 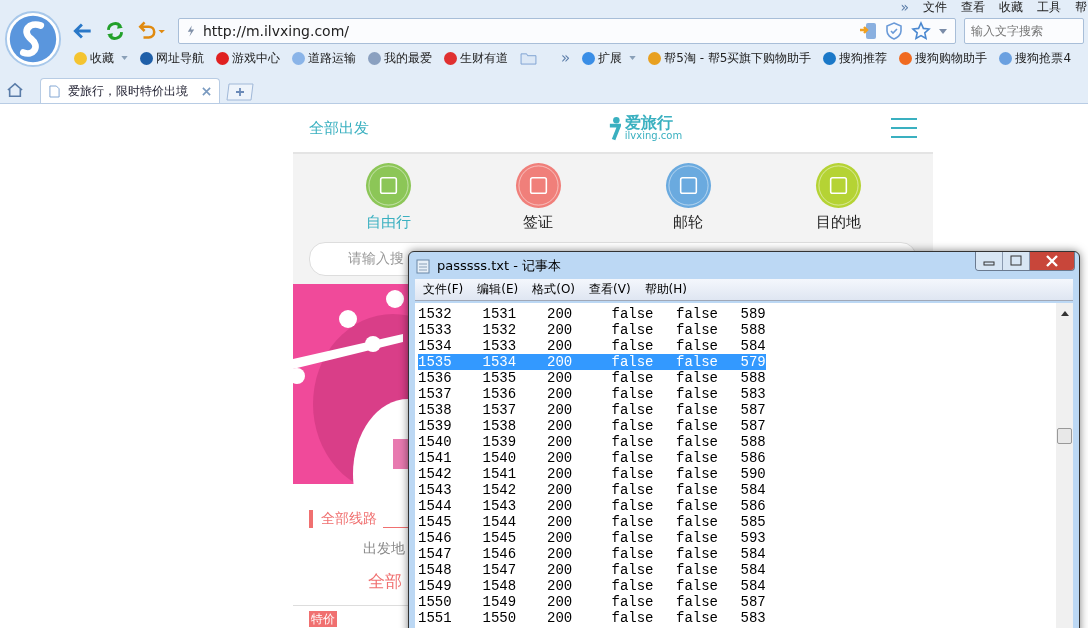 I want to click on text-line: 1549 1548 200 false false 584, so click(x=592, y=586).